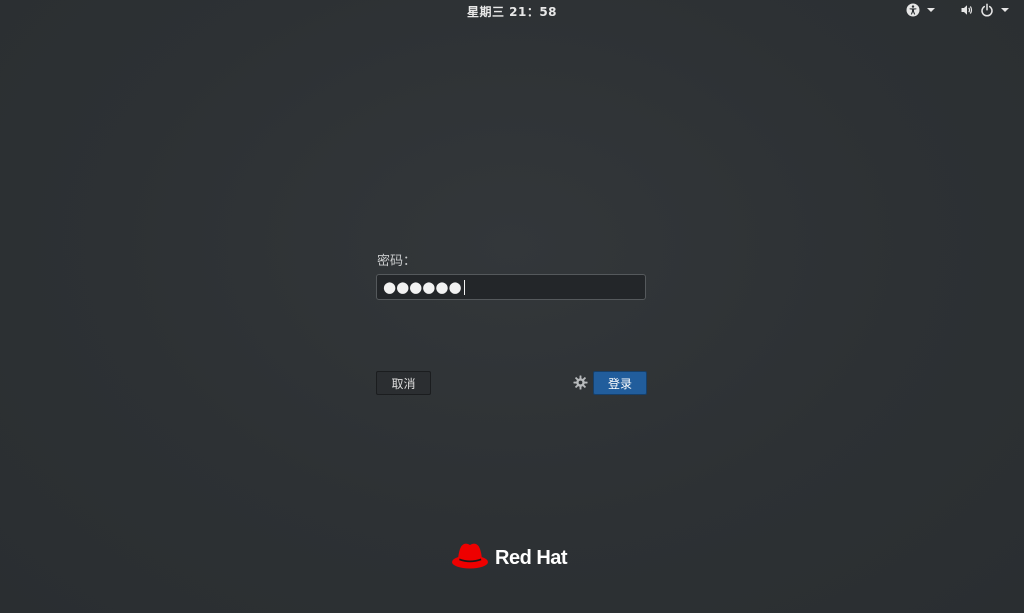 The image size is (1024, 613). What do you see at coordinates (531, 557) in the screenshot?
I see `brand-name: Red Hat` at bounding box center [531, 557].